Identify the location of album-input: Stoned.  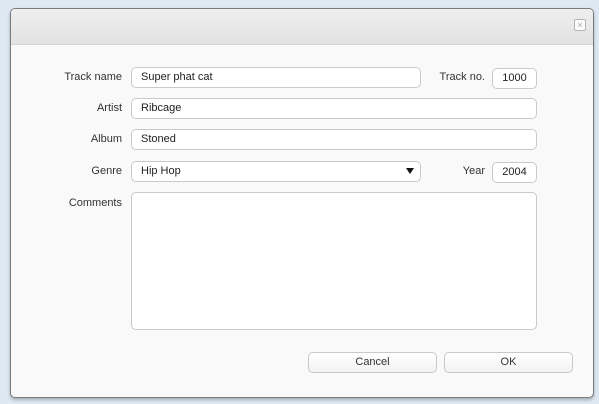
(334, 139).